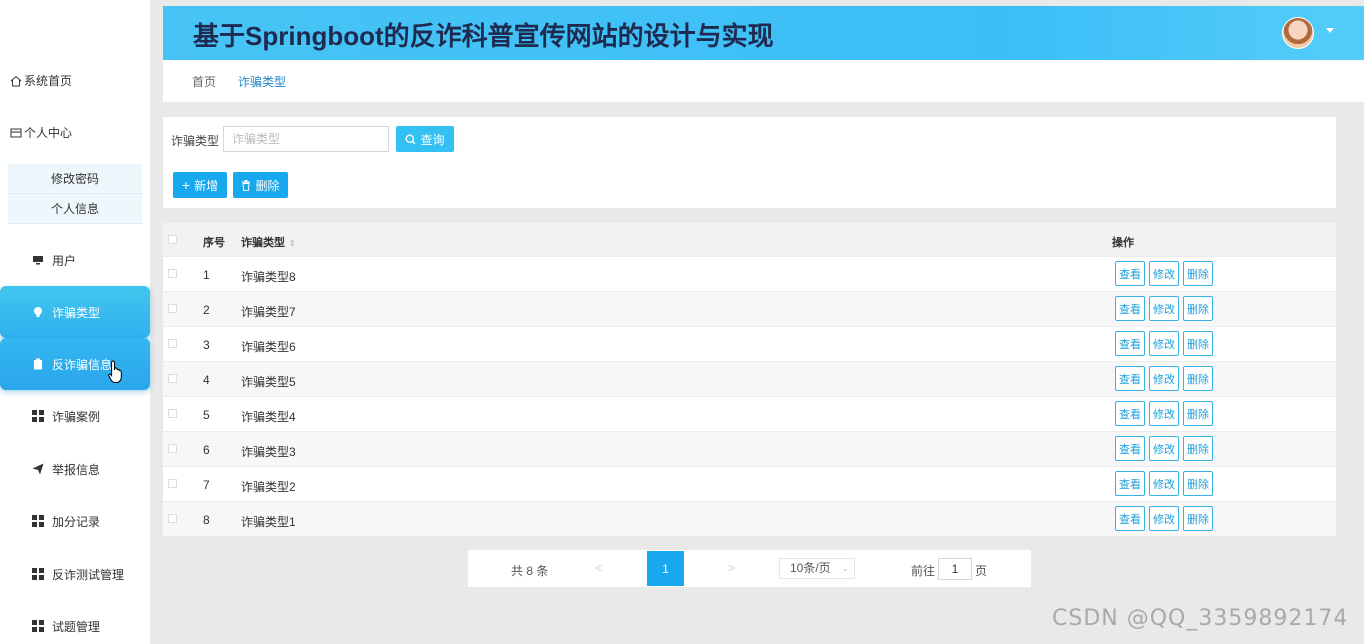  I want to click on sort-icon: ⇕, so click(292, 243).